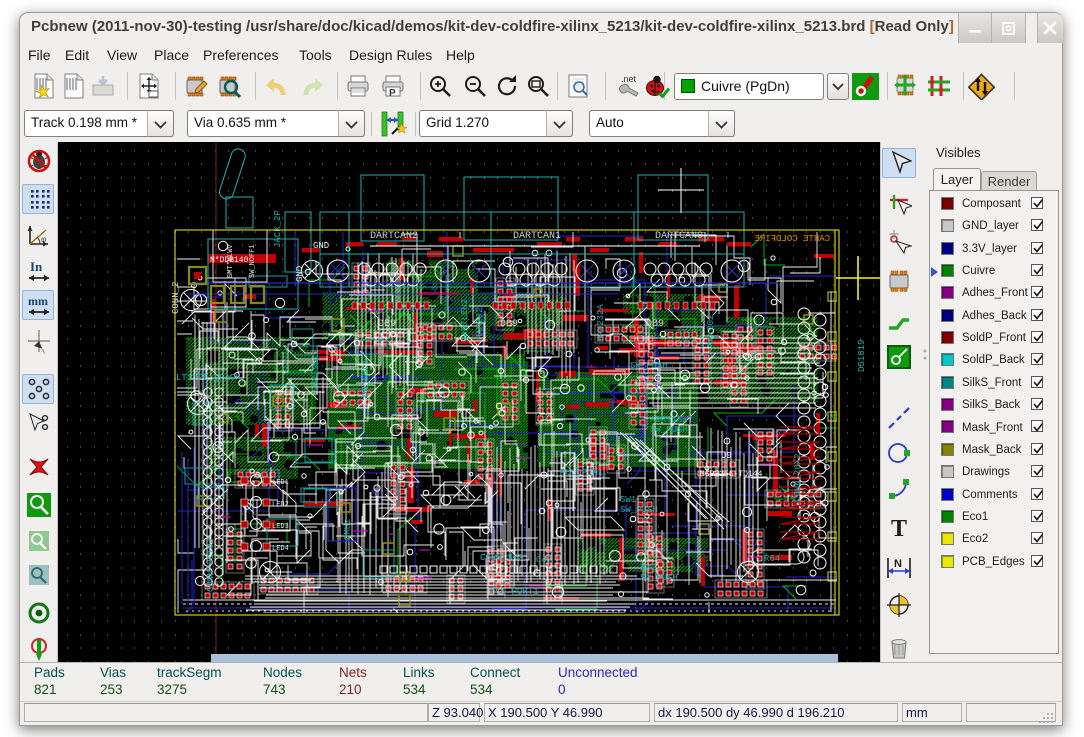  I want to click on svg-text: CONN_PC104, so click(211, 565).